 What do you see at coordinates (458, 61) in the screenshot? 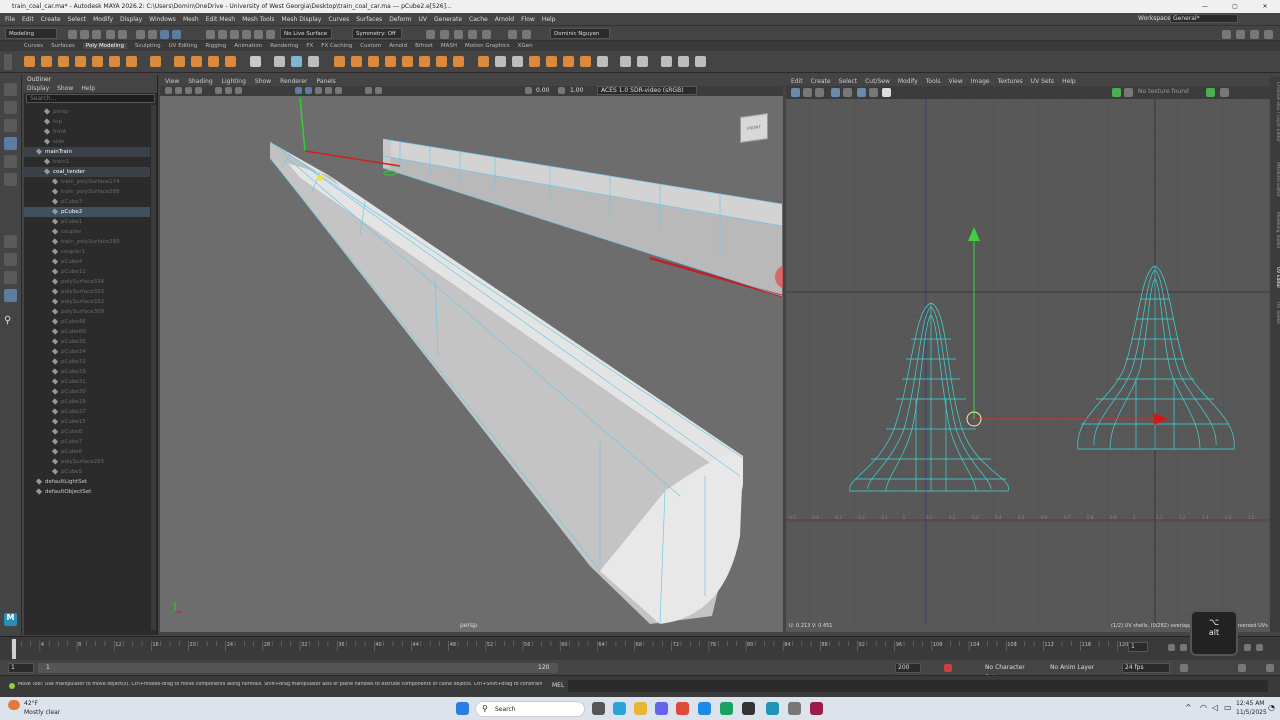
I see `collapse-icon` at bounding box center [458, 61].